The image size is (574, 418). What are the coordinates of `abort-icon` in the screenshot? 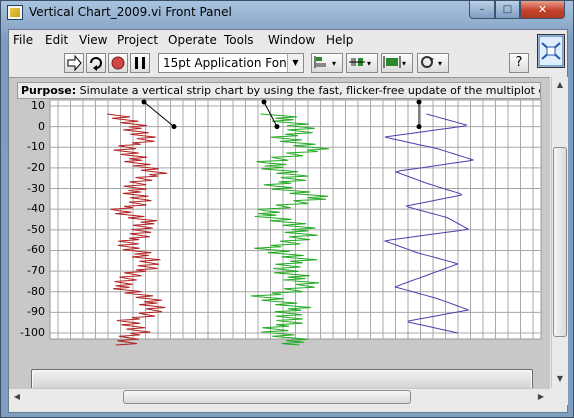 It's located at (118, 63).